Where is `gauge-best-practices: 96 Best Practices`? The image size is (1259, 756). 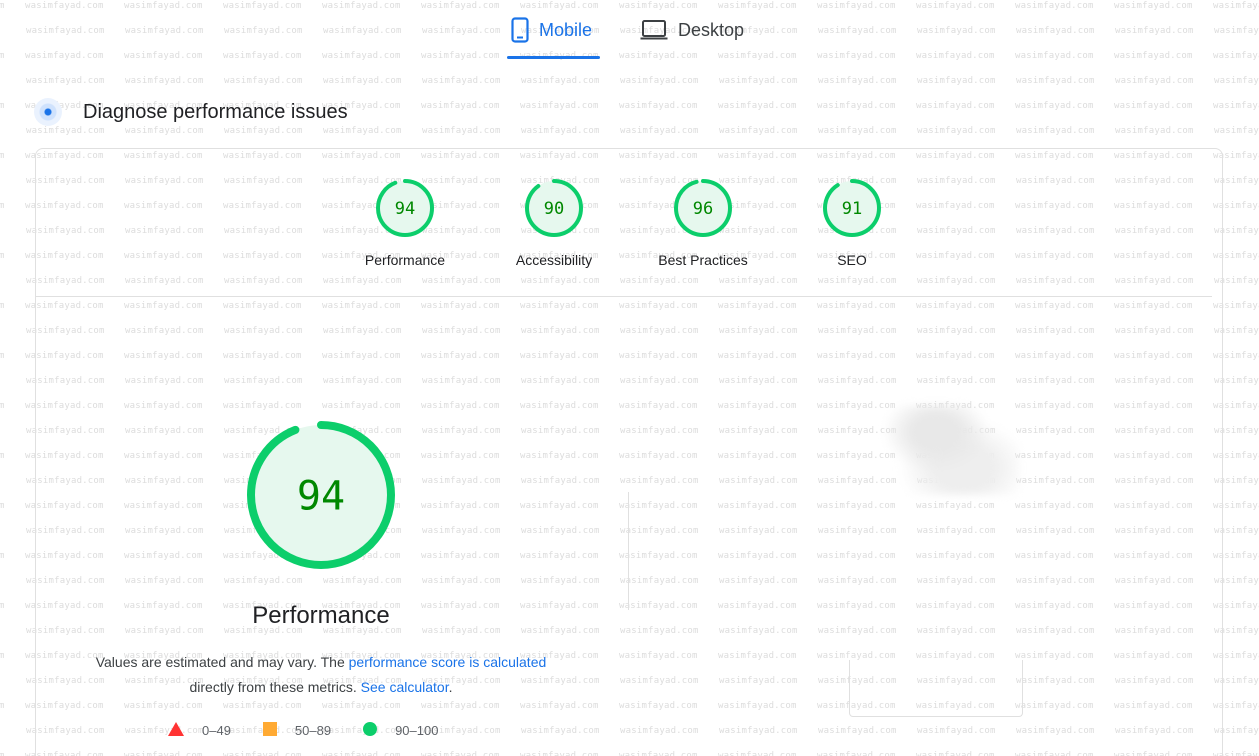
gauge-best-practices: 96 Best Practices is located at coordinates (703, 223).